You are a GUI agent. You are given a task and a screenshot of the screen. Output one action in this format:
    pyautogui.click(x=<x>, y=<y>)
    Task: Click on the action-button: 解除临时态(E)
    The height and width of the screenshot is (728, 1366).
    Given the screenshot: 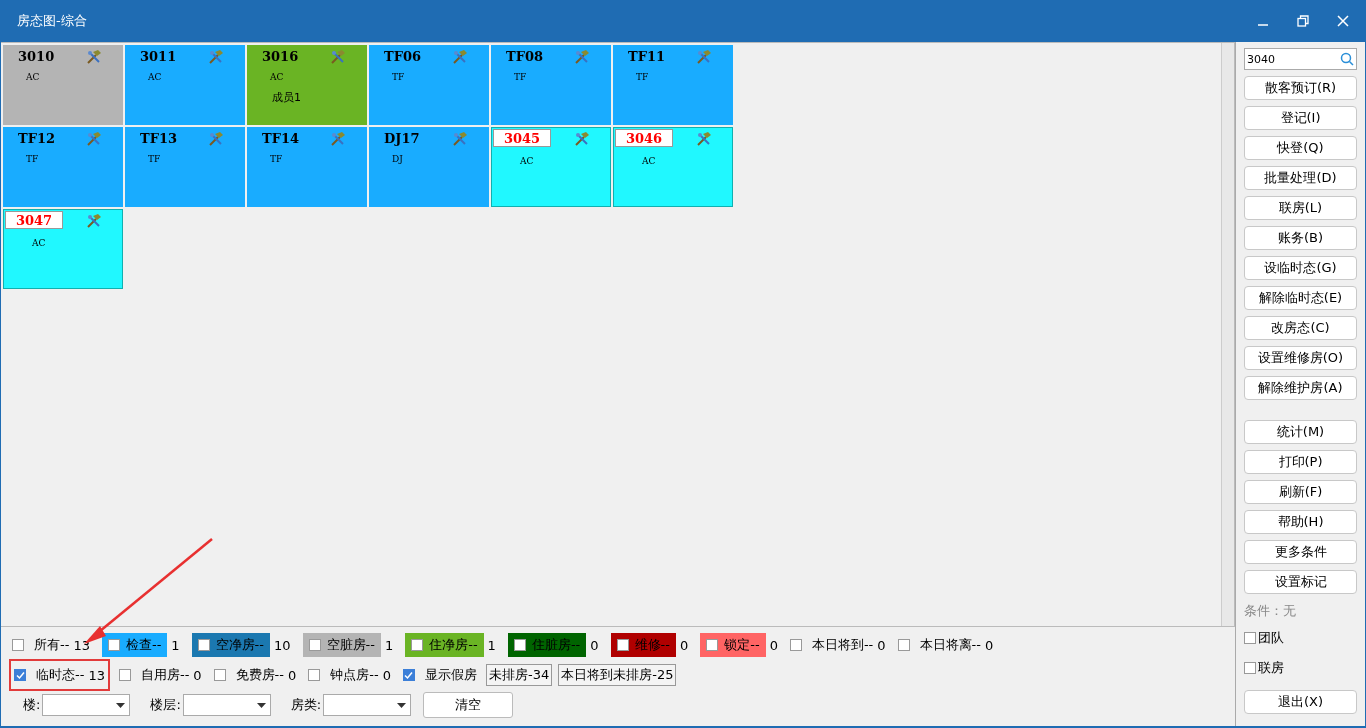 What is the action you would take?
    pyautogui.click(x=1300, y=298)
    